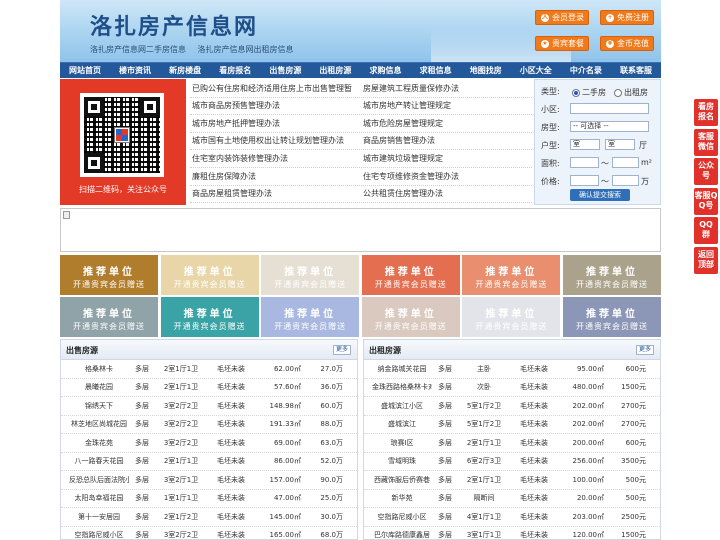 Image resolution: width=720 pixels, height=540 pixels. What do you see at coordinates (706, 142) in the screenshot?
I see `sidebar-service-wechat: 客服 微信` at bounding box center [706, 142].